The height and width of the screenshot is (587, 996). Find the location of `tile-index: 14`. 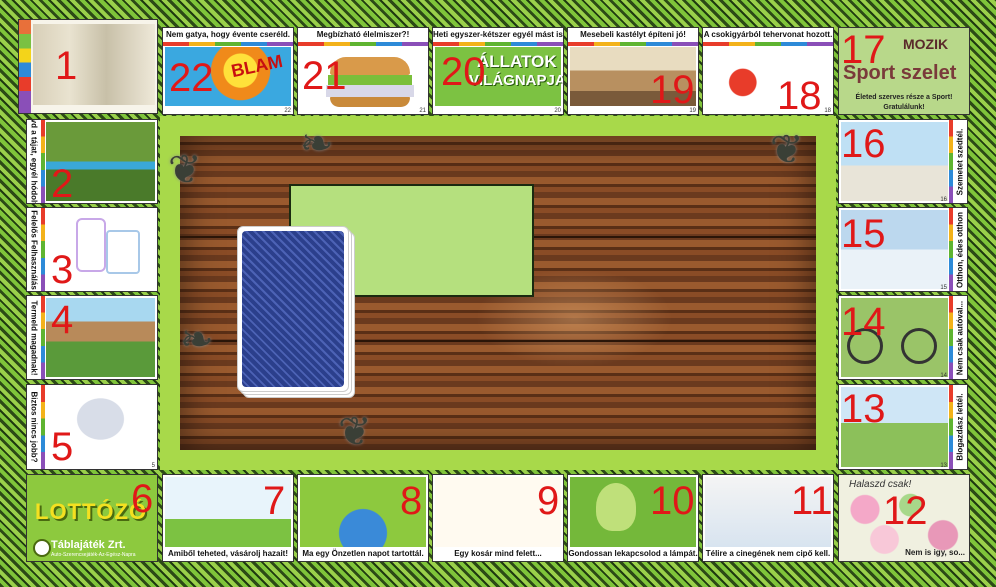

tile-index: 14 is located at coordinates (943, 376).